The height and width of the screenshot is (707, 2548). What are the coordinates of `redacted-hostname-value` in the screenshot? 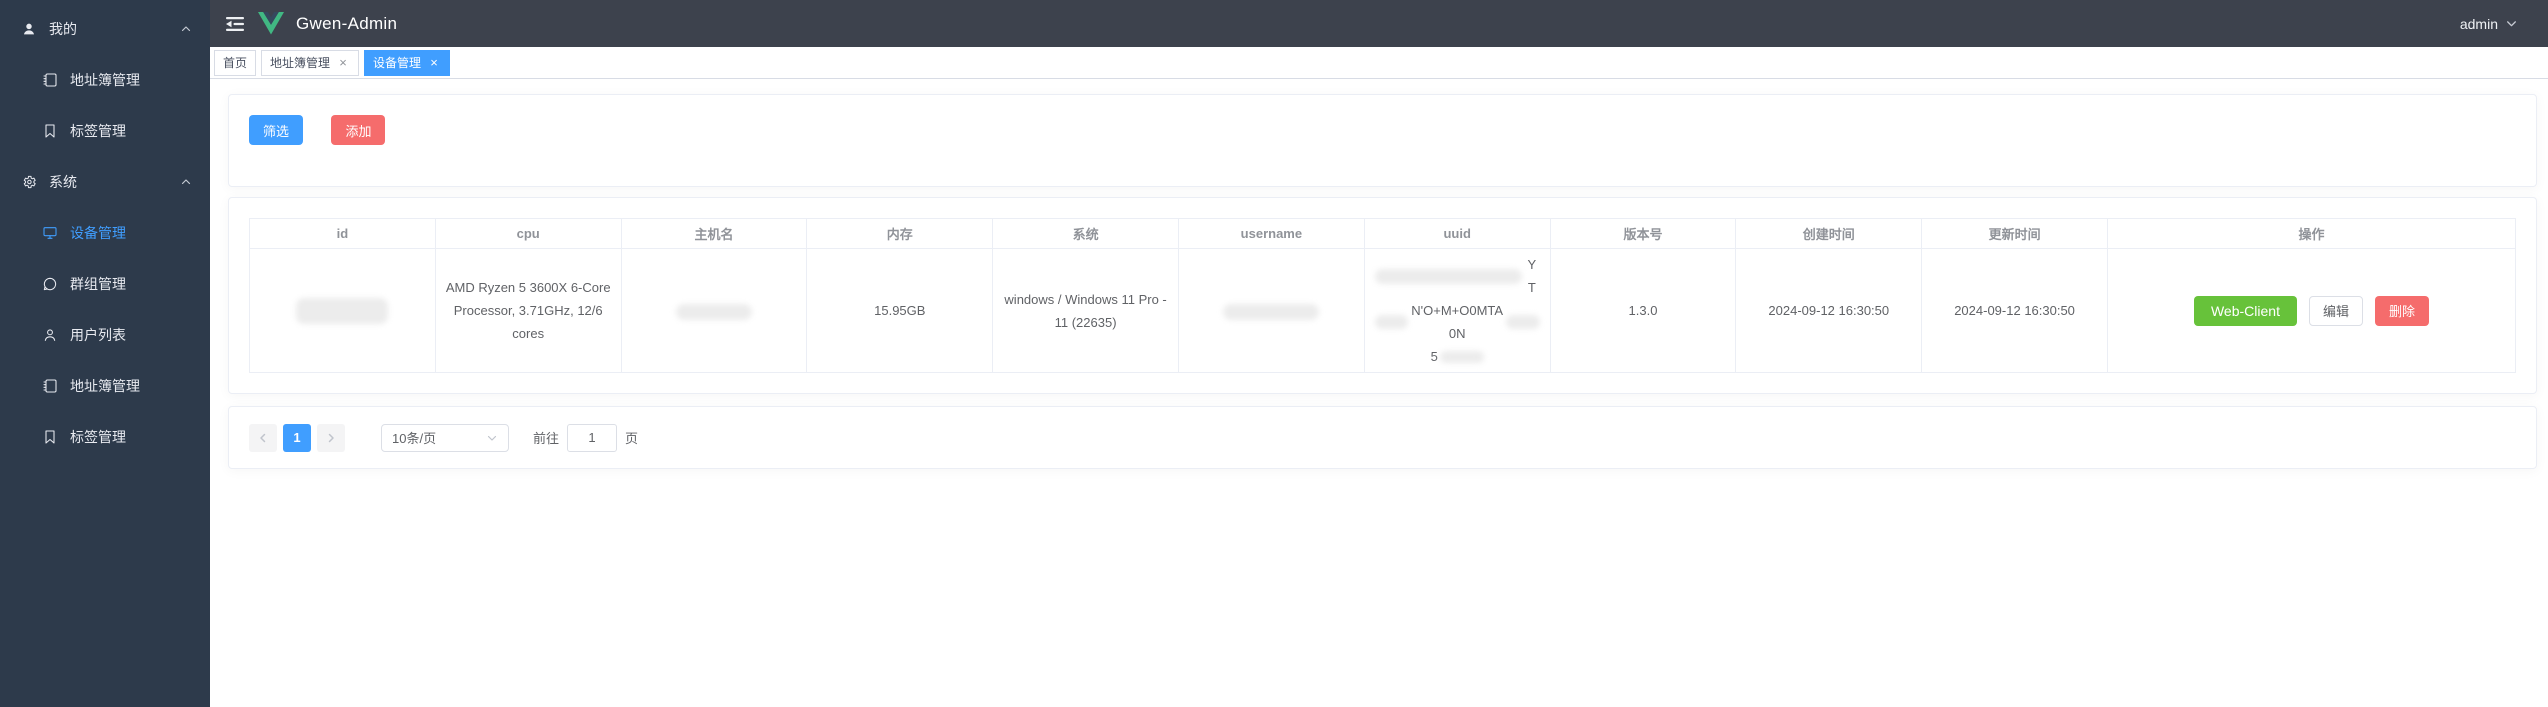 It's located at (713, 311).